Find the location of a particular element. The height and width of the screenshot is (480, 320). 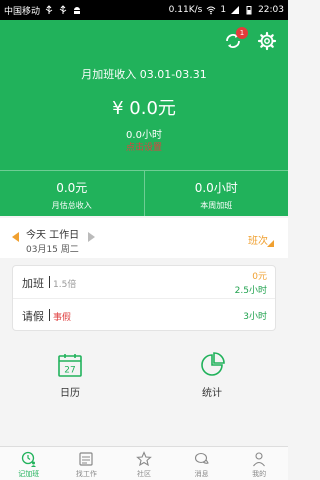

calendar-icon: 27 is located at coordinates (70, 365).